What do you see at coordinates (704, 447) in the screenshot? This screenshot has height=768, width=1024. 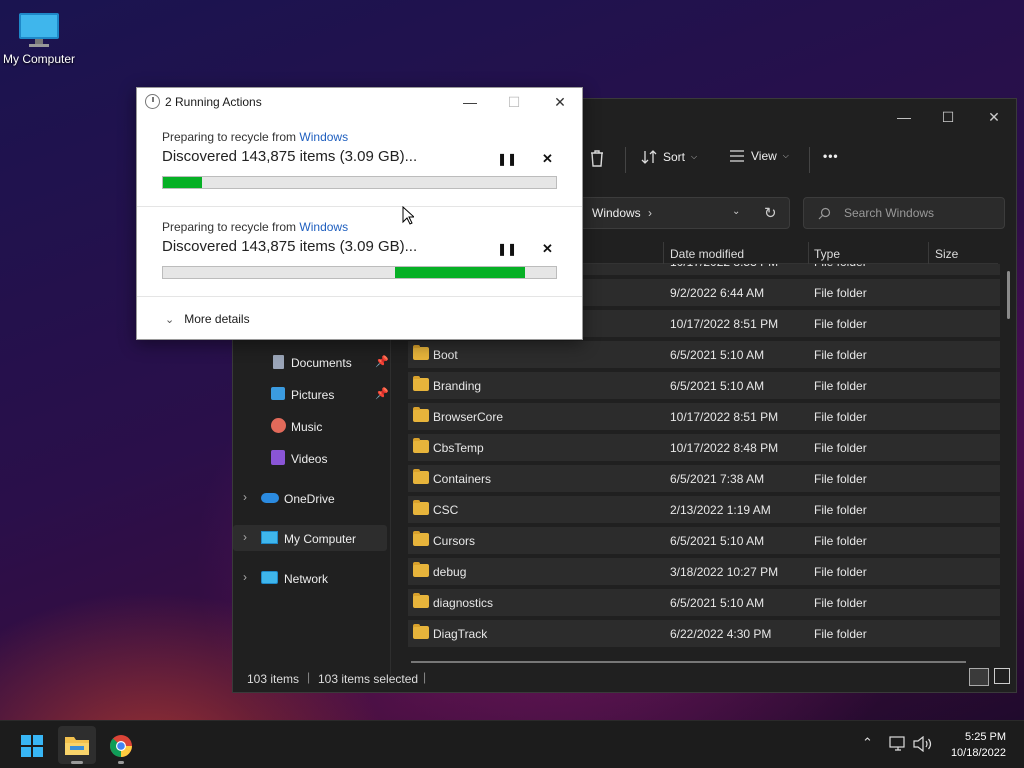 I see `table-row: CbsTemp 10/17/2022 8:48 PM File folder` at bounding box center [704, 447].